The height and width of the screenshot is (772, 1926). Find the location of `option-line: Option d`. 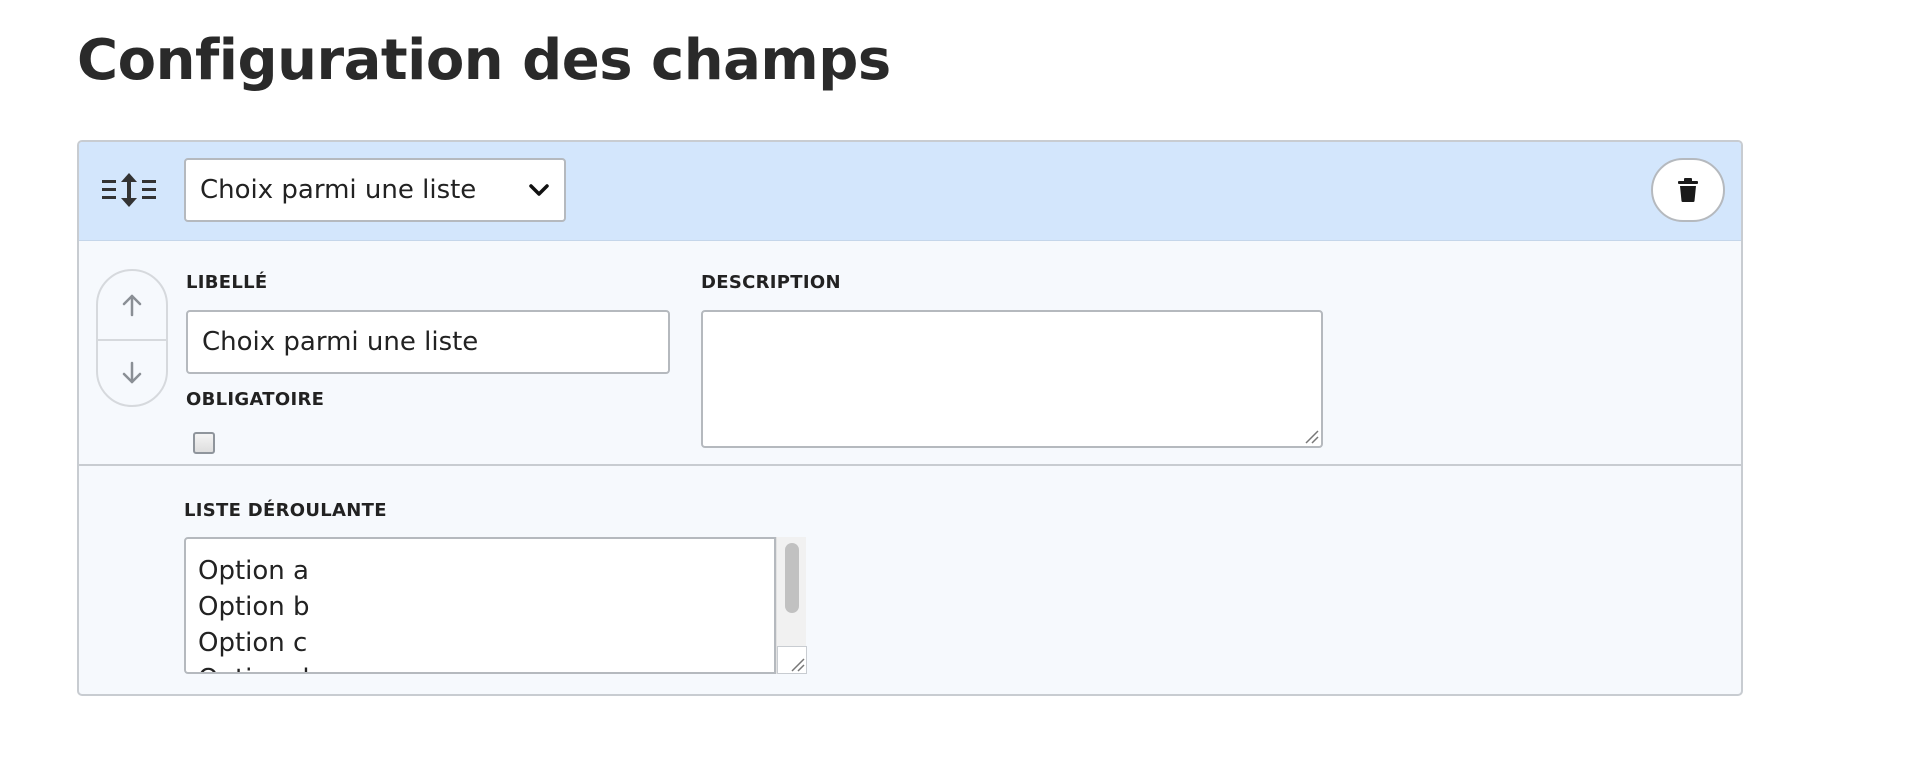

option-line: Option d is located at coordinates (480, 666).